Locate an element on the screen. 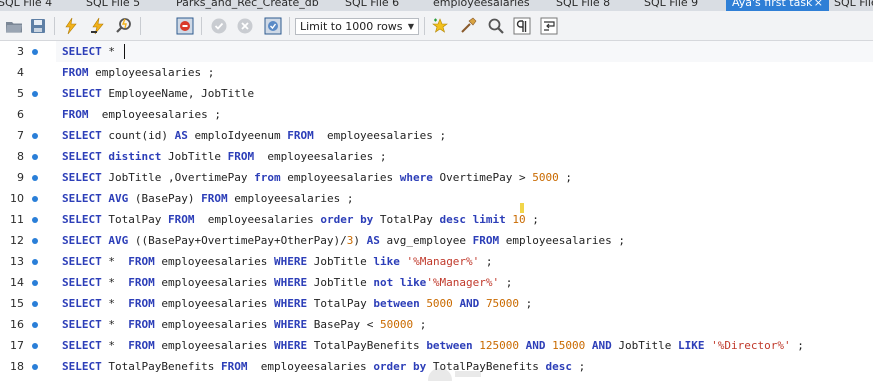 The height and width of the screenshot is (381, 873). tab-sql-file: SQL File is located at coordinates (853, 5).